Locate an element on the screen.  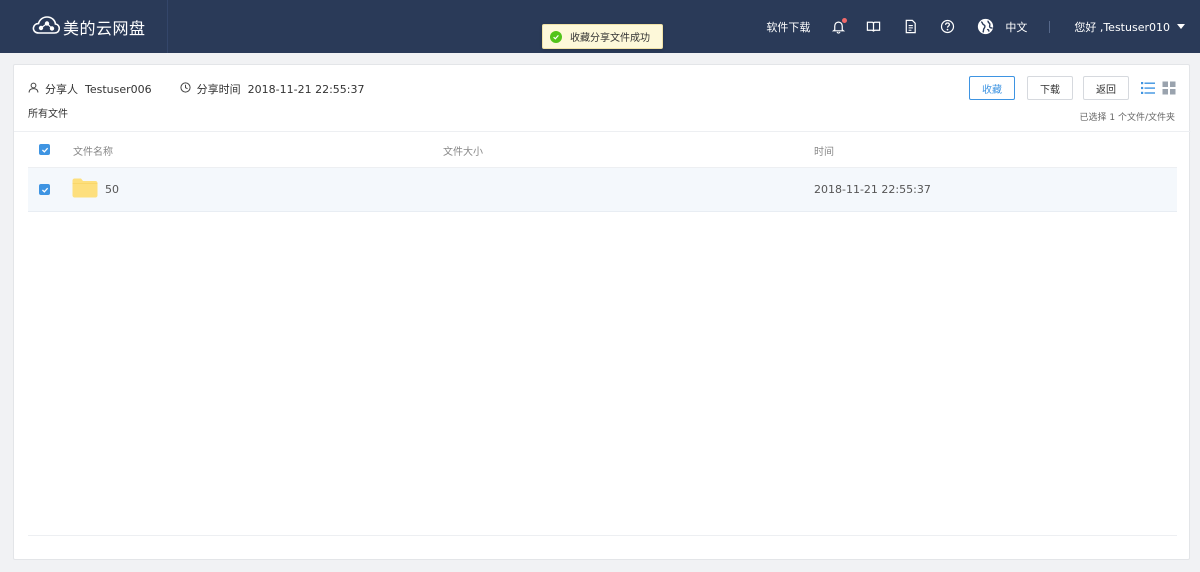
table-header: 文件名称 文件大小 时间 is located at coordinates (602, 150).